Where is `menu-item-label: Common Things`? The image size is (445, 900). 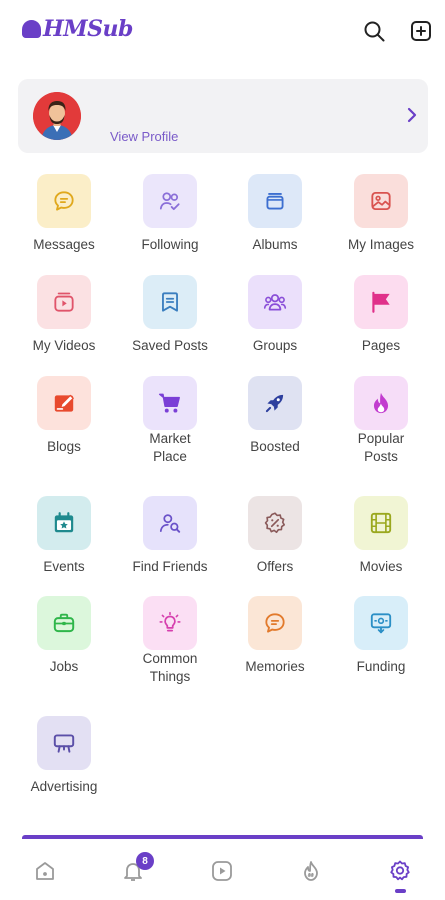 menu-item-label: Common Things is located at coordinates (170, 667).